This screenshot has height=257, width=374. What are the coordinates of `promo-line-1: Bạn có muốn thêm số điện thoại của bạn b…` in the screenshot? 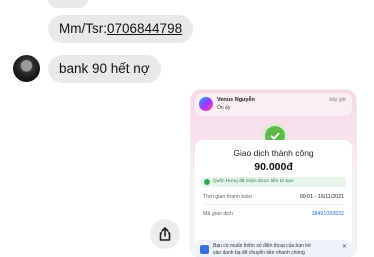 It's located at (262, 246).